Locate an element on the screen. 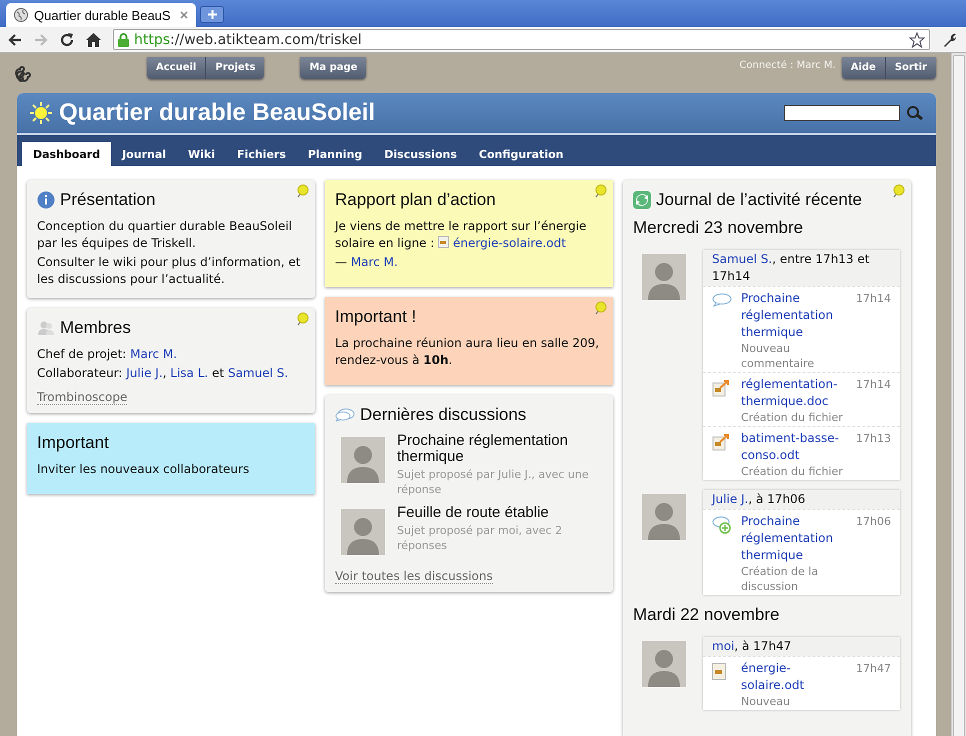  activity-time: 17h13 is located at coordinates (873, 439).